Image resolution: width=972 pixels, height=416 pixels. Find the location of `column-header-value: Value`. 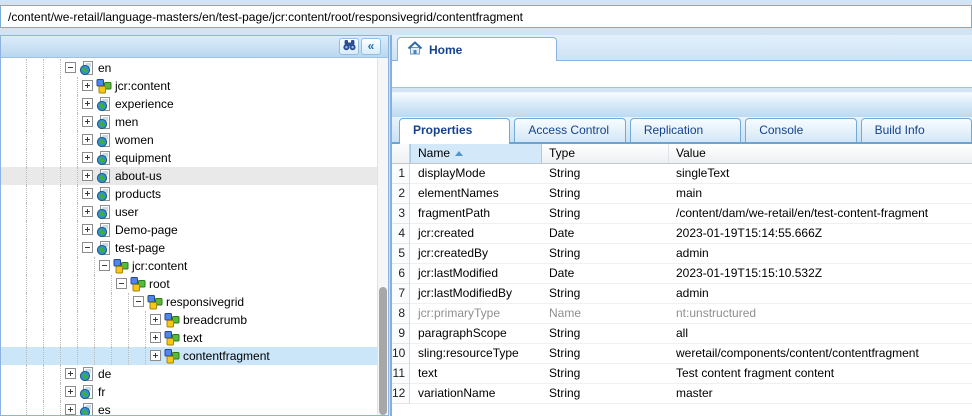

column-header-value: Value is located at coordinates (820, 153).